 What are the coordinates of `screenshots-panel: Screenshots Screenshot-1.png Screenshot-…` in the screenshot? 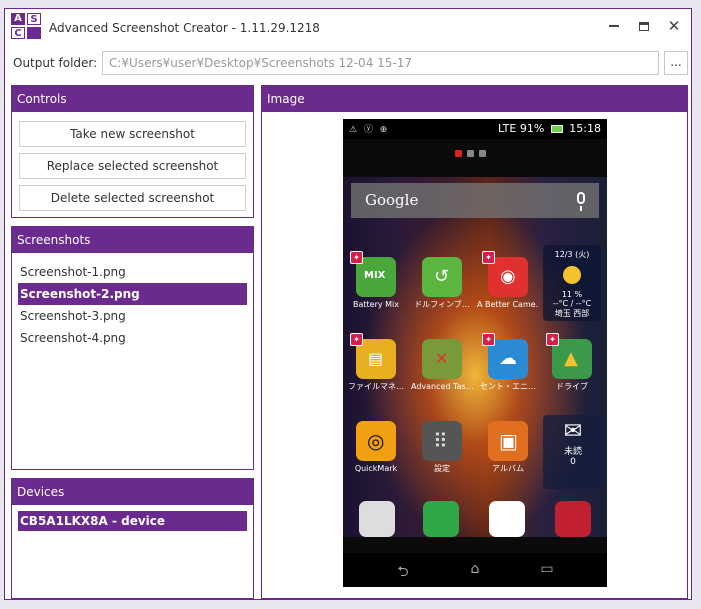 It's located at (132, 348).